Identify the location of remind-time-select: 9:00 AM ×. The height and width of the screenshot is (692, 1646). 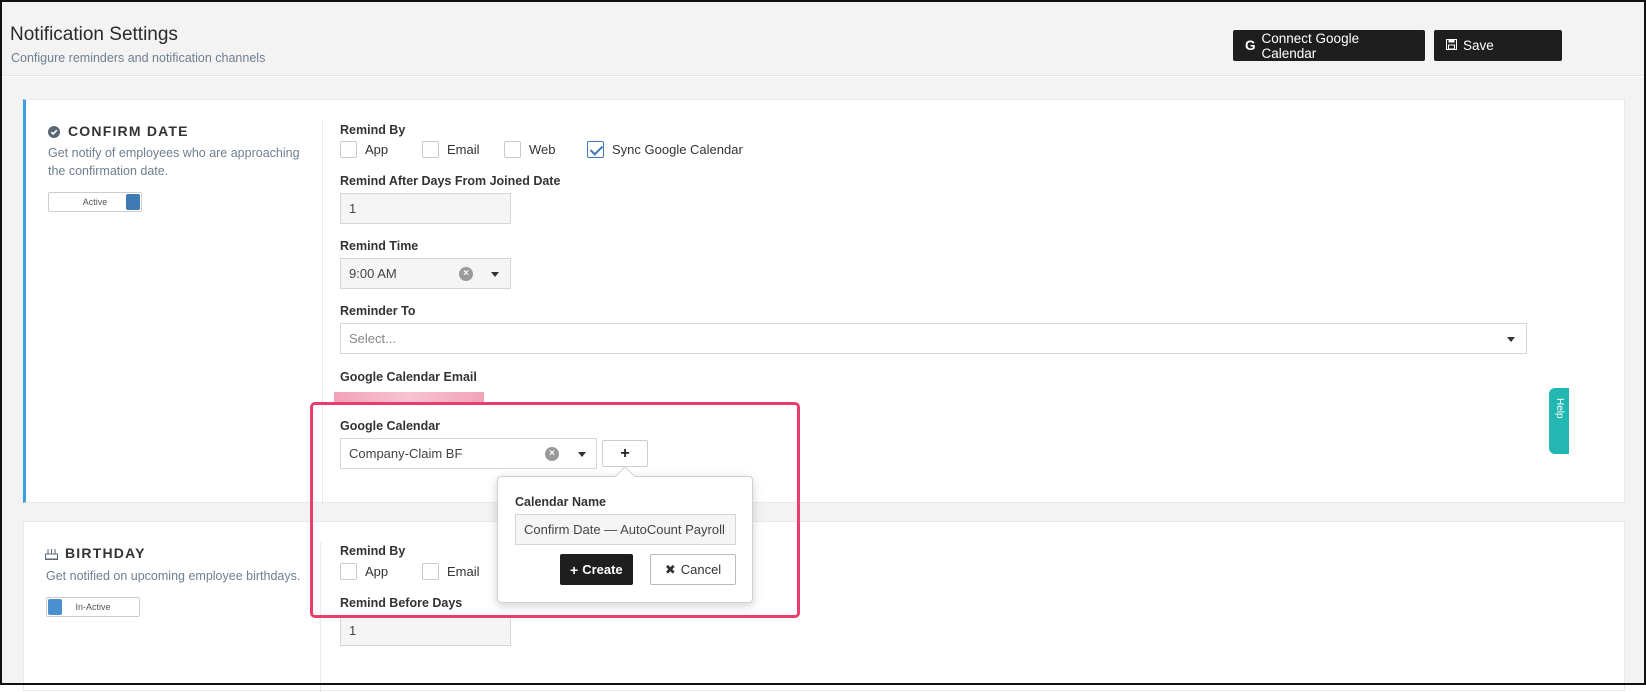
(425, 273).